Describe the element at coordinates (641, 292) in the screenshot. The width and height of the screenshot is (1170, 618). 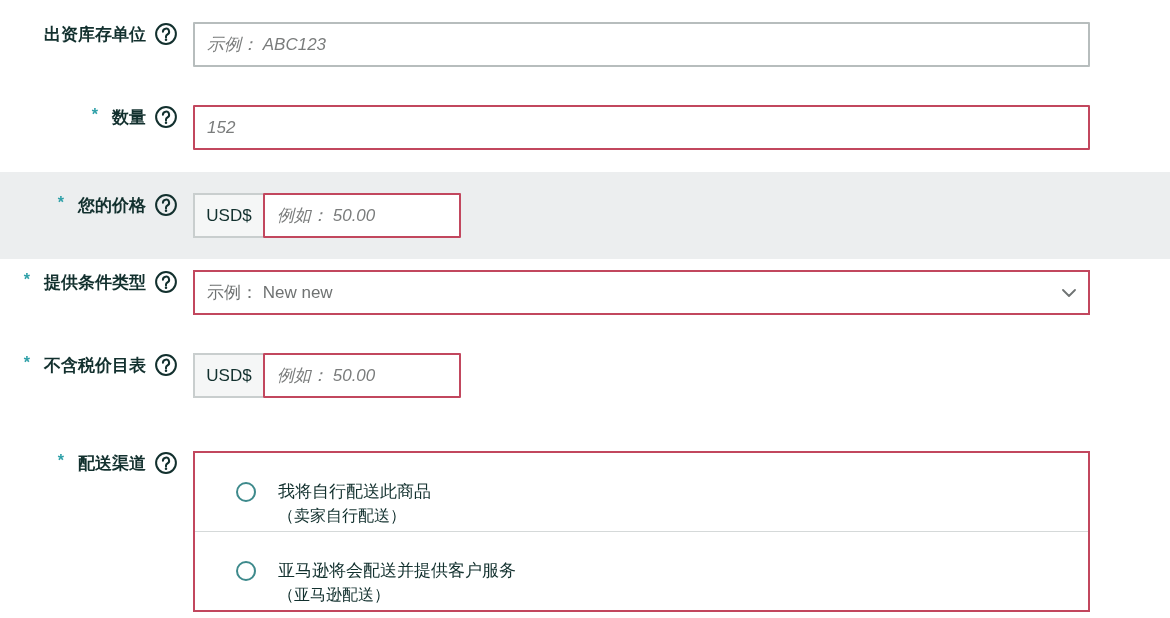
I see `condition-dropdown: 示例： New new` at that location.